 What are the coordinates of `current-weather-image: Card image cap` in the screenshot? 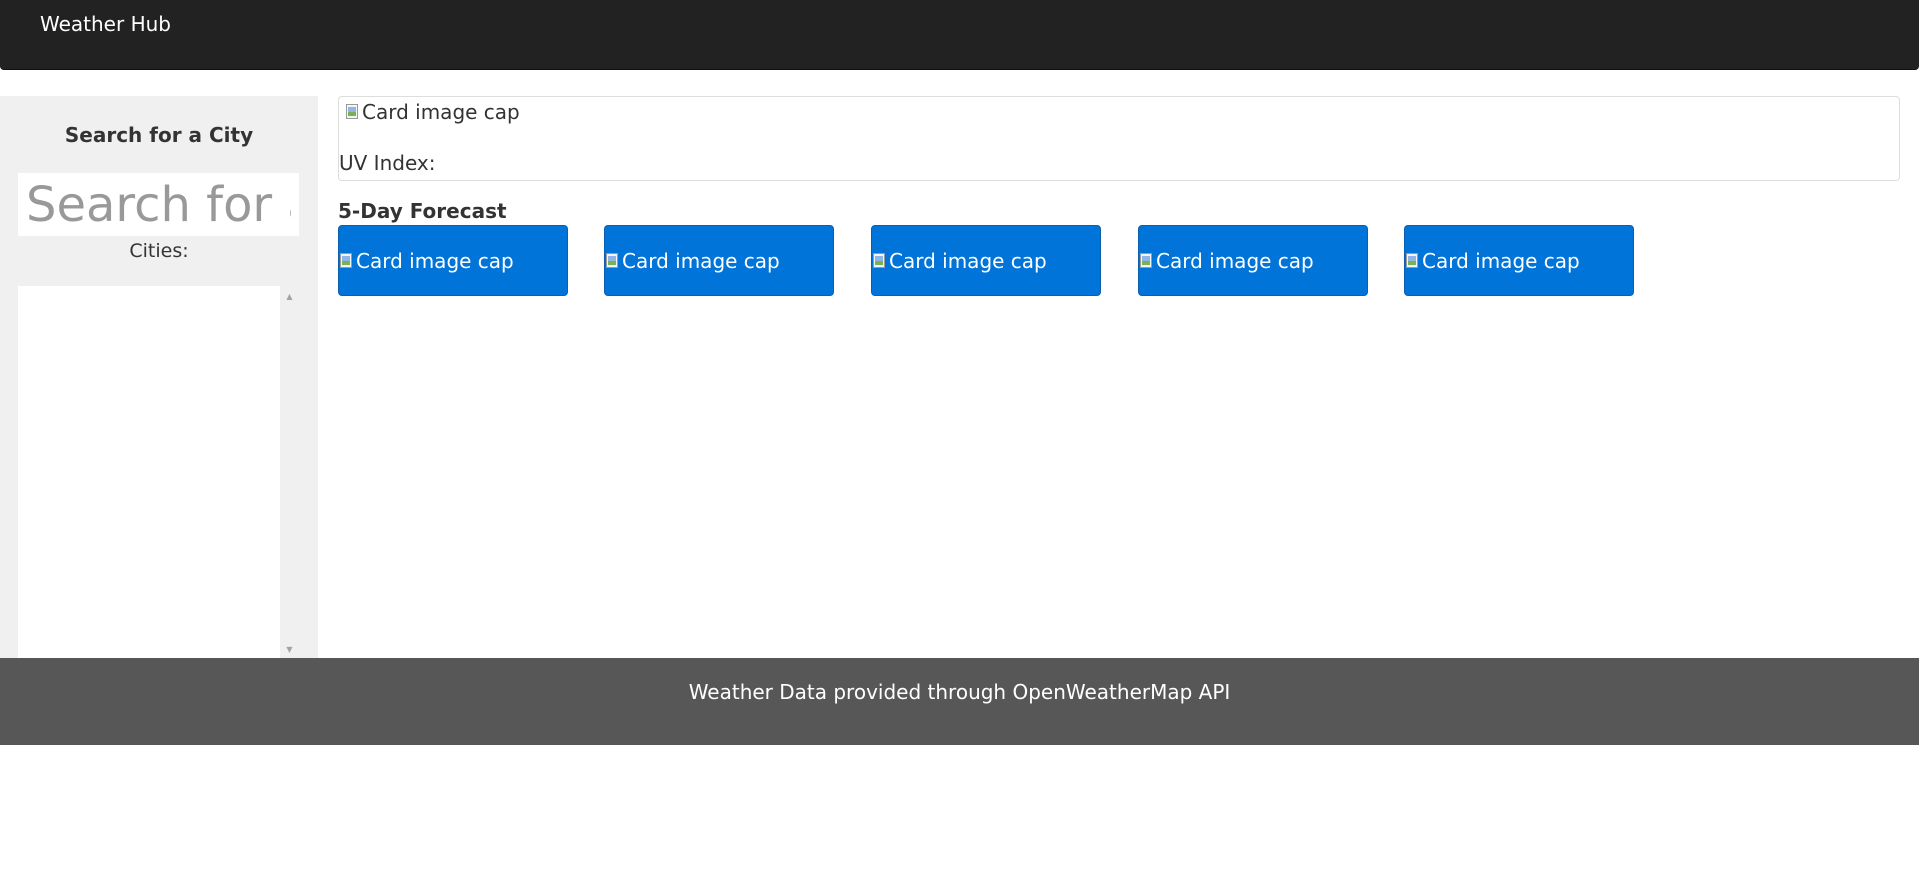 It's located at (432, 112).